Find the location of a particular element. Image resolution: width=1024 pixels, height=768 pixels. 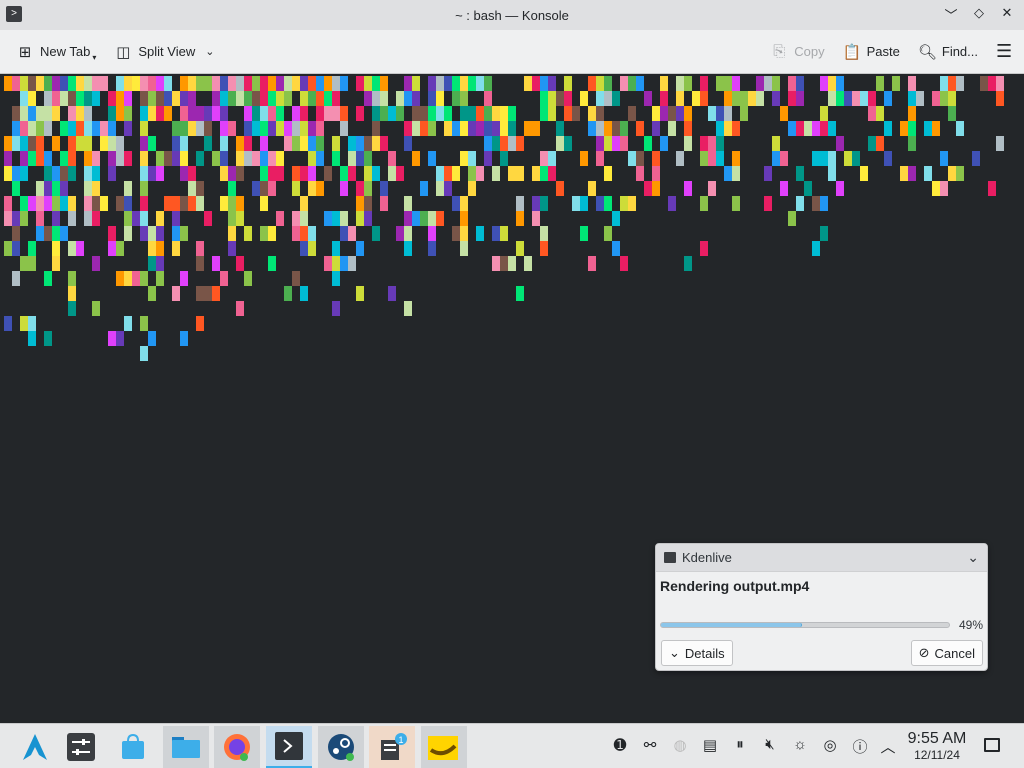

close-icon: ✕ is located at coordinates (1007, 14).